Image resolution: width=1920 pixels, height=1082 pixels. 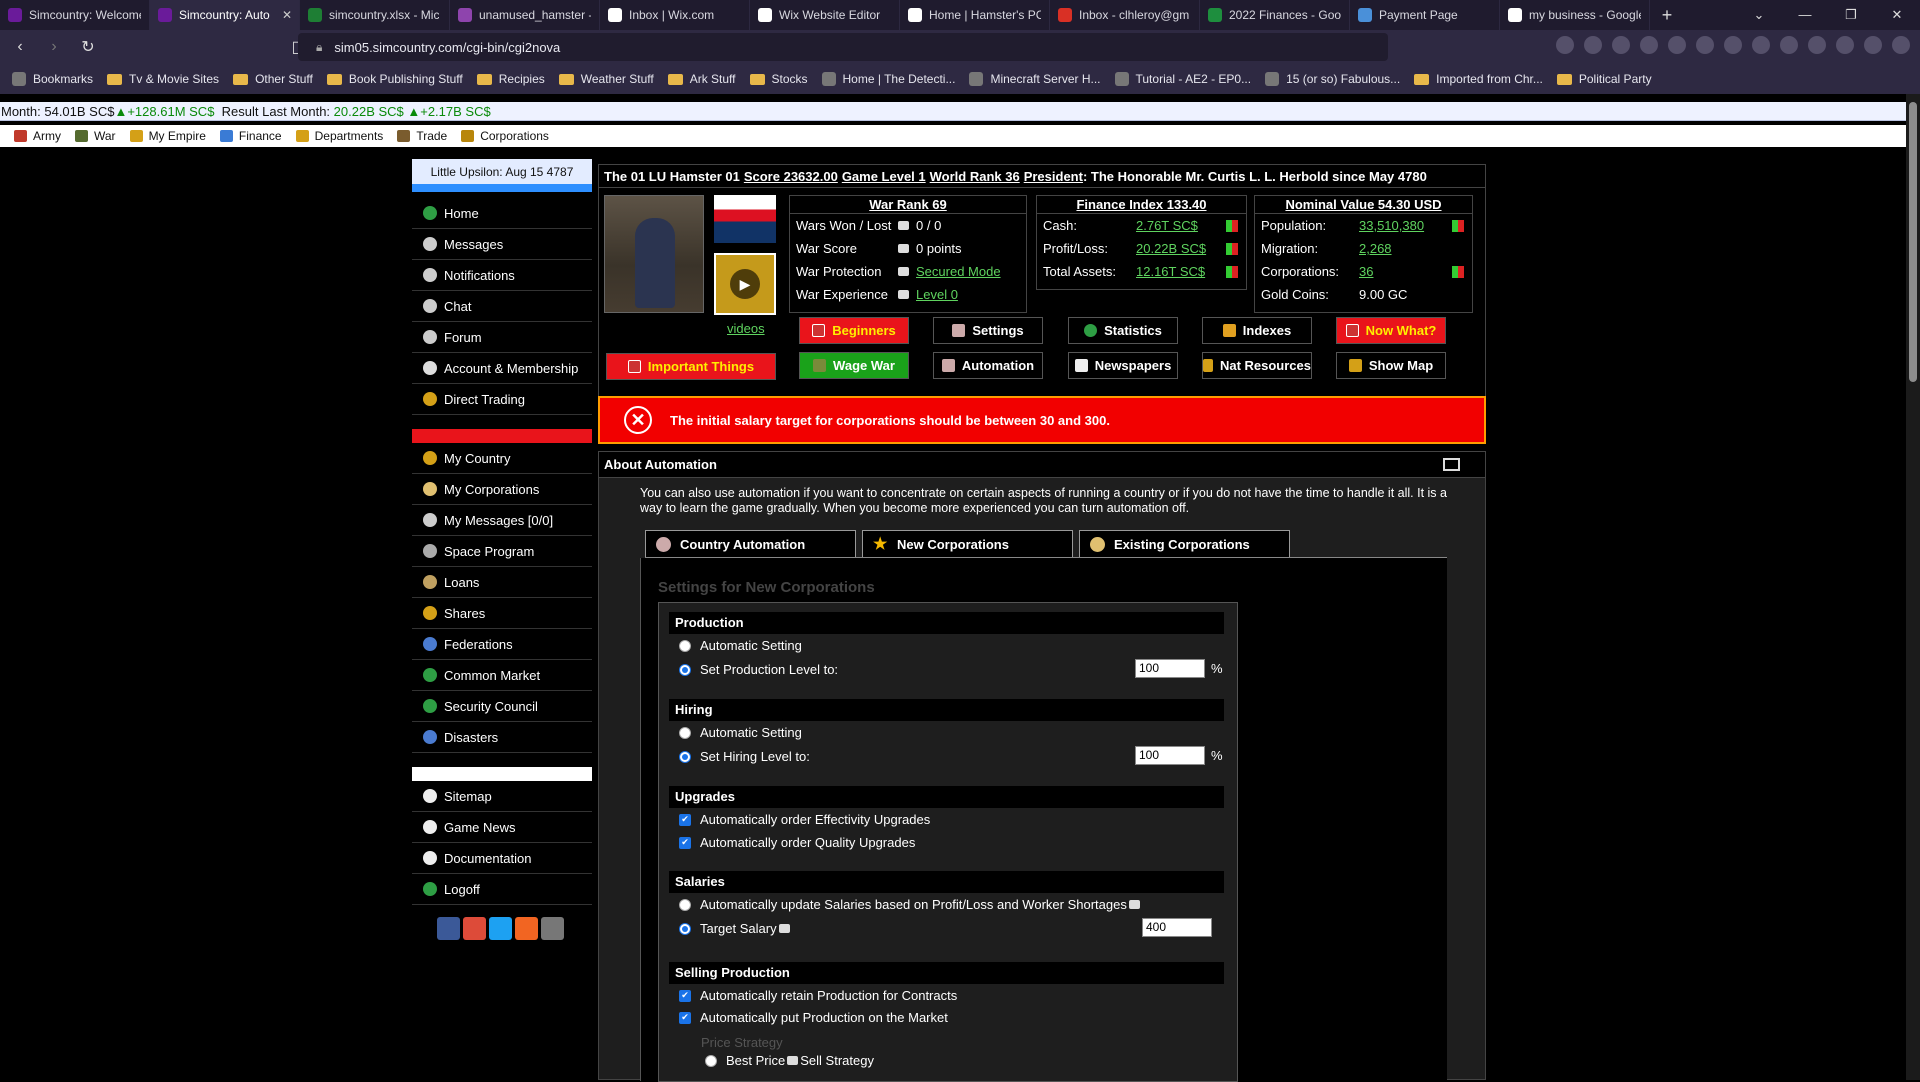 I want to click on tab-close-icon: ✕, so click(x=287, y=15).